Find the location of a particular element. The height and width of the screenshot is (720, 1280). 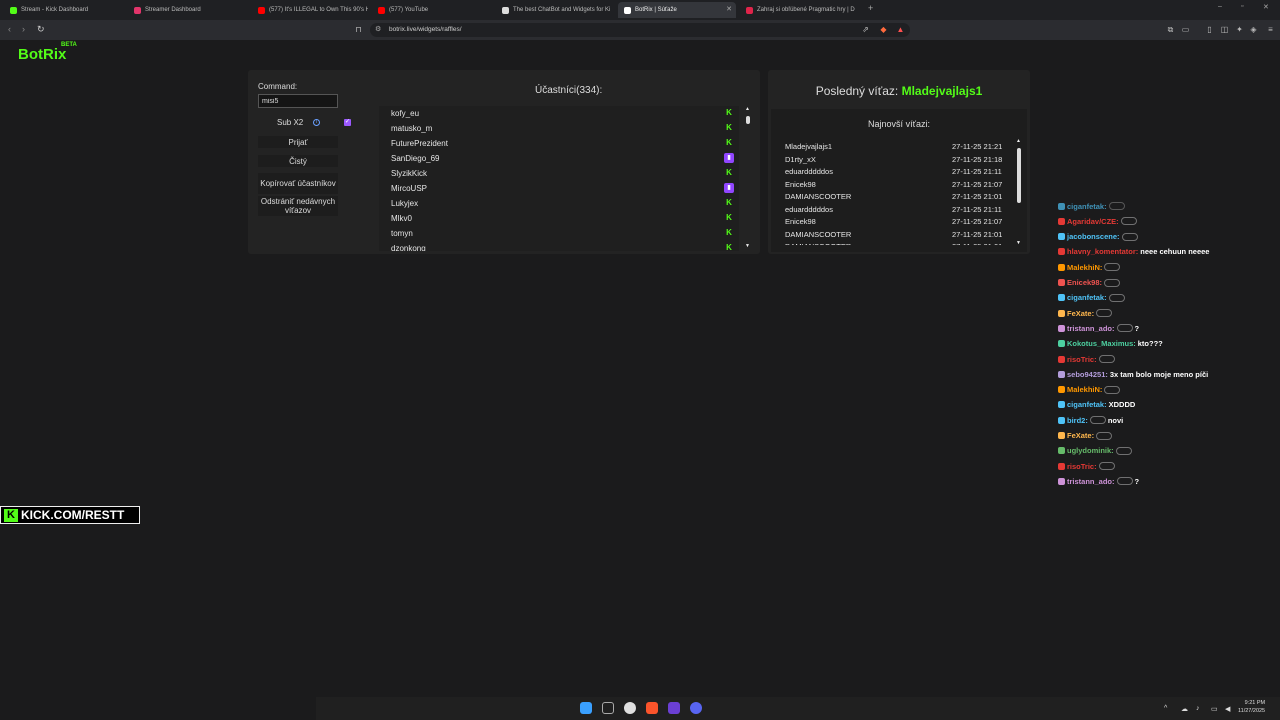

extensions-icon: ⧉ is located at coordinates (1170, 29).